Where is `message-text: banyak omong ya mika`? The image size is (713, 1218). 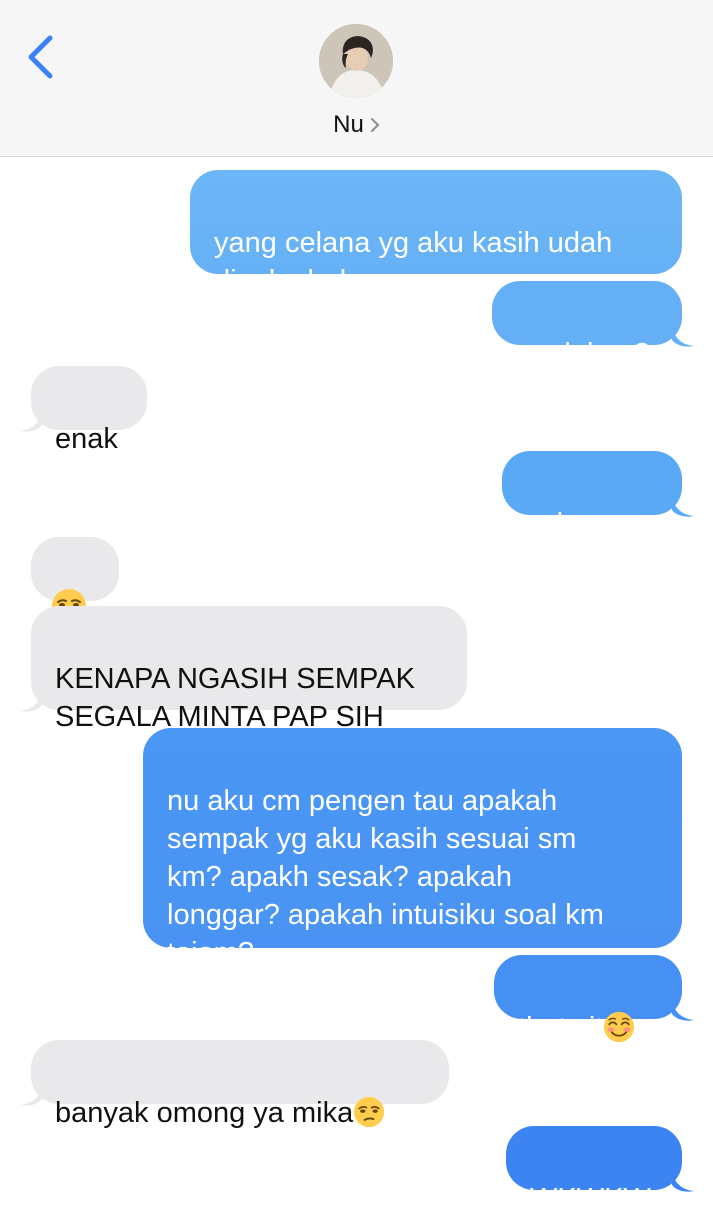 message-text: banyak omong ya mika is located at coordinates (204, 1113).